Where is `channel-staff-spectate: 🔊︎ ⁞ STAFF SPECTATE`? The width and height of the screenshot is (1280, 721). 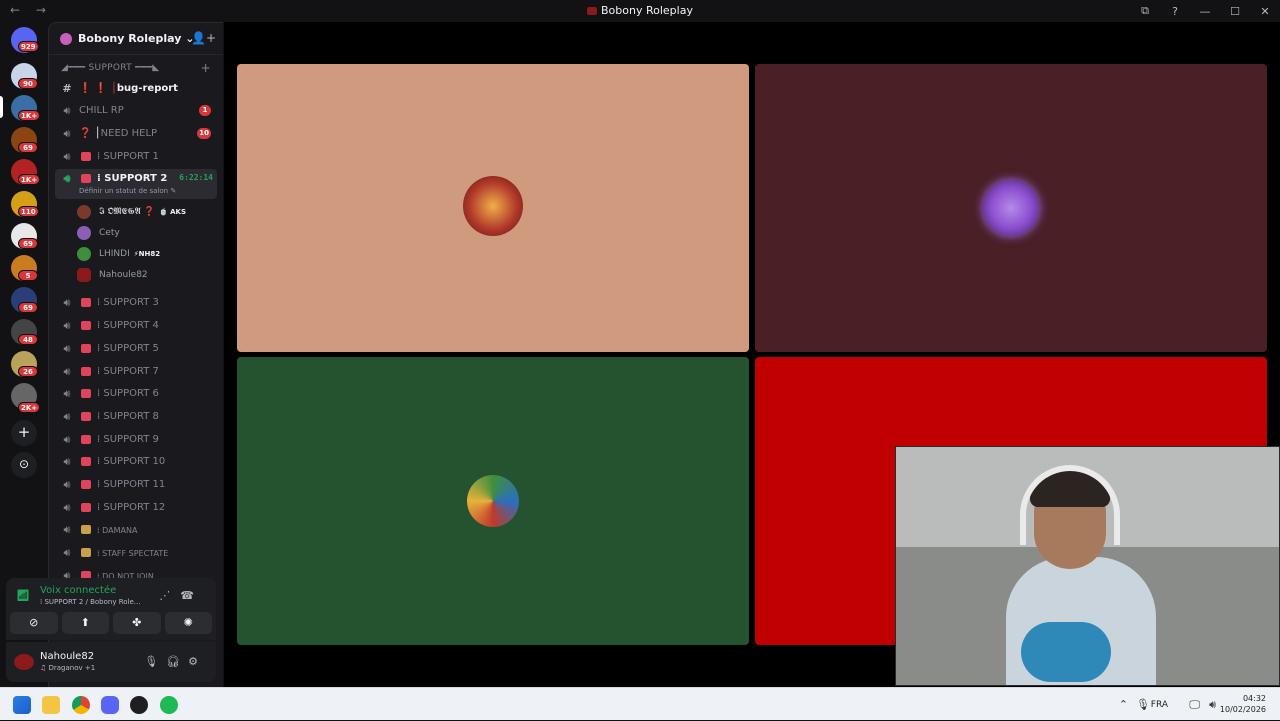
channel-staff-spectate: 🔊︎ ⁞ STAFF SPECTATE is located at coordinates (136, 553).